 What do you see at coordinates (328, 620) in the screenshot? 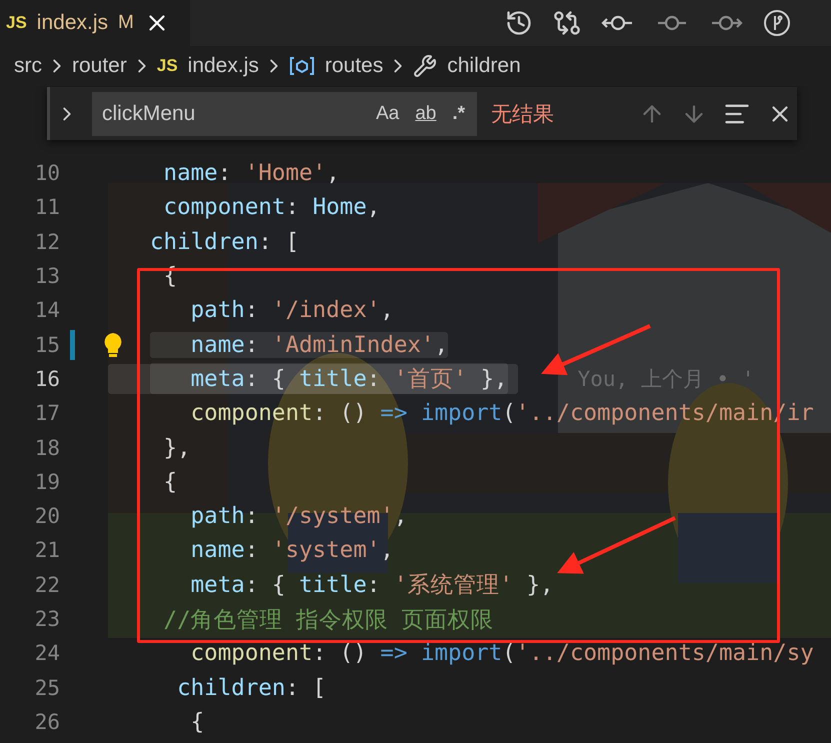
I see `code-line: //角色管理 指令权限 页面权限` at bounding box center [328, 620].